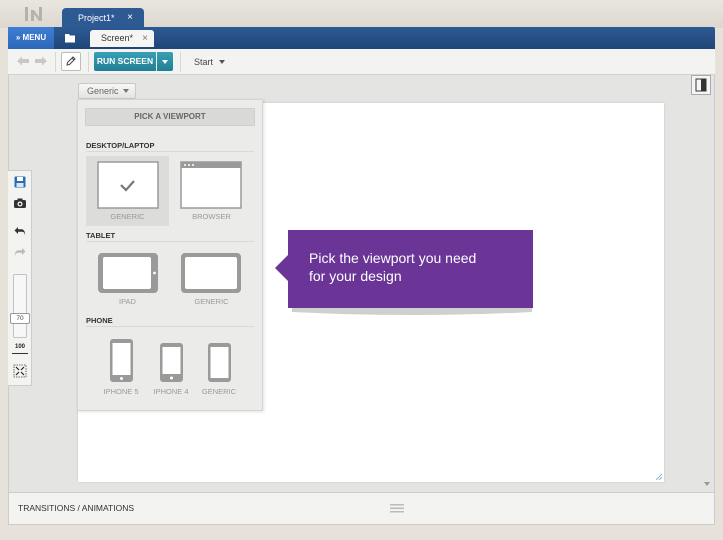  I want to click on browser-window-icon, so click(211, 185).